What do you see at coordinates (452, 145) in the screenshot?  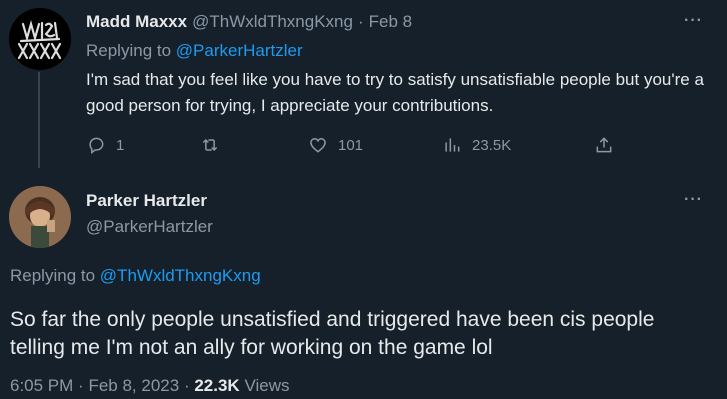 I see `views-icon` at bounding box center [452, 145].